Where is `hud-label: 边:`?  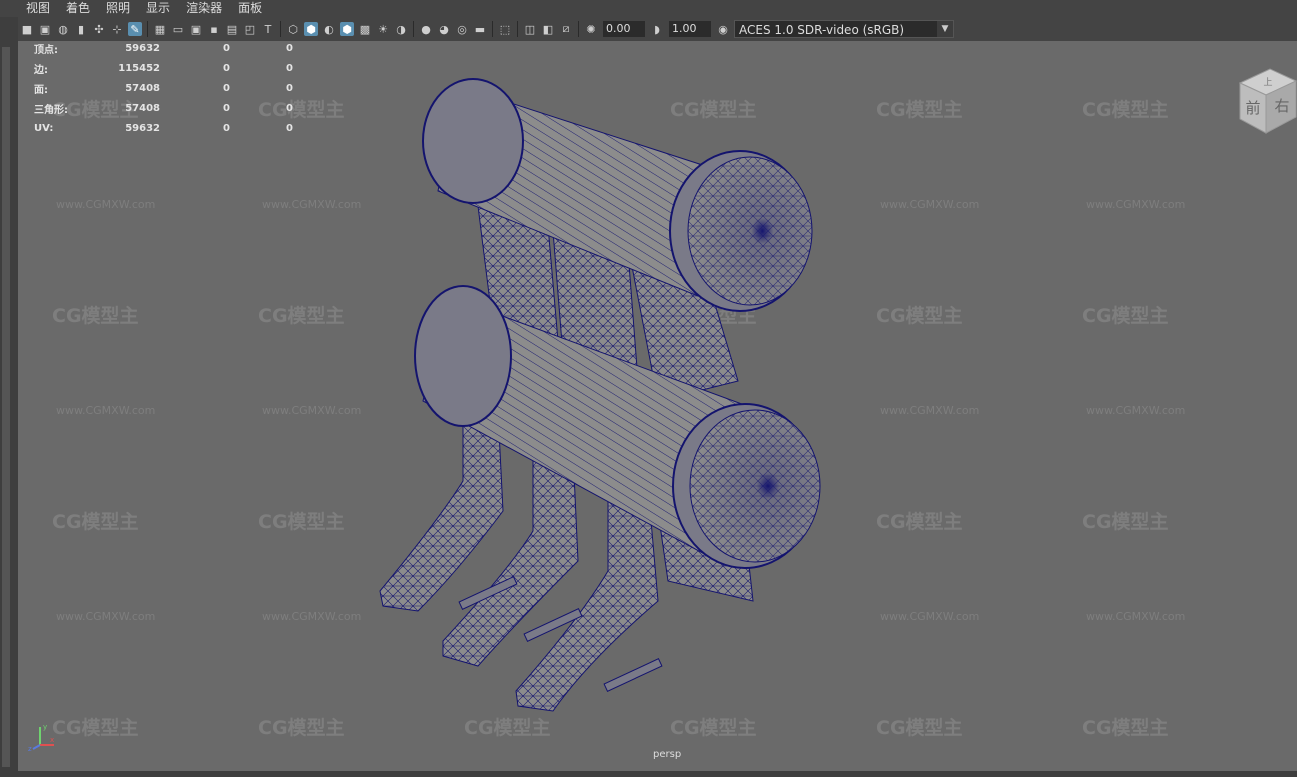 hud-label: 边: is located at coordinates (41, 70).